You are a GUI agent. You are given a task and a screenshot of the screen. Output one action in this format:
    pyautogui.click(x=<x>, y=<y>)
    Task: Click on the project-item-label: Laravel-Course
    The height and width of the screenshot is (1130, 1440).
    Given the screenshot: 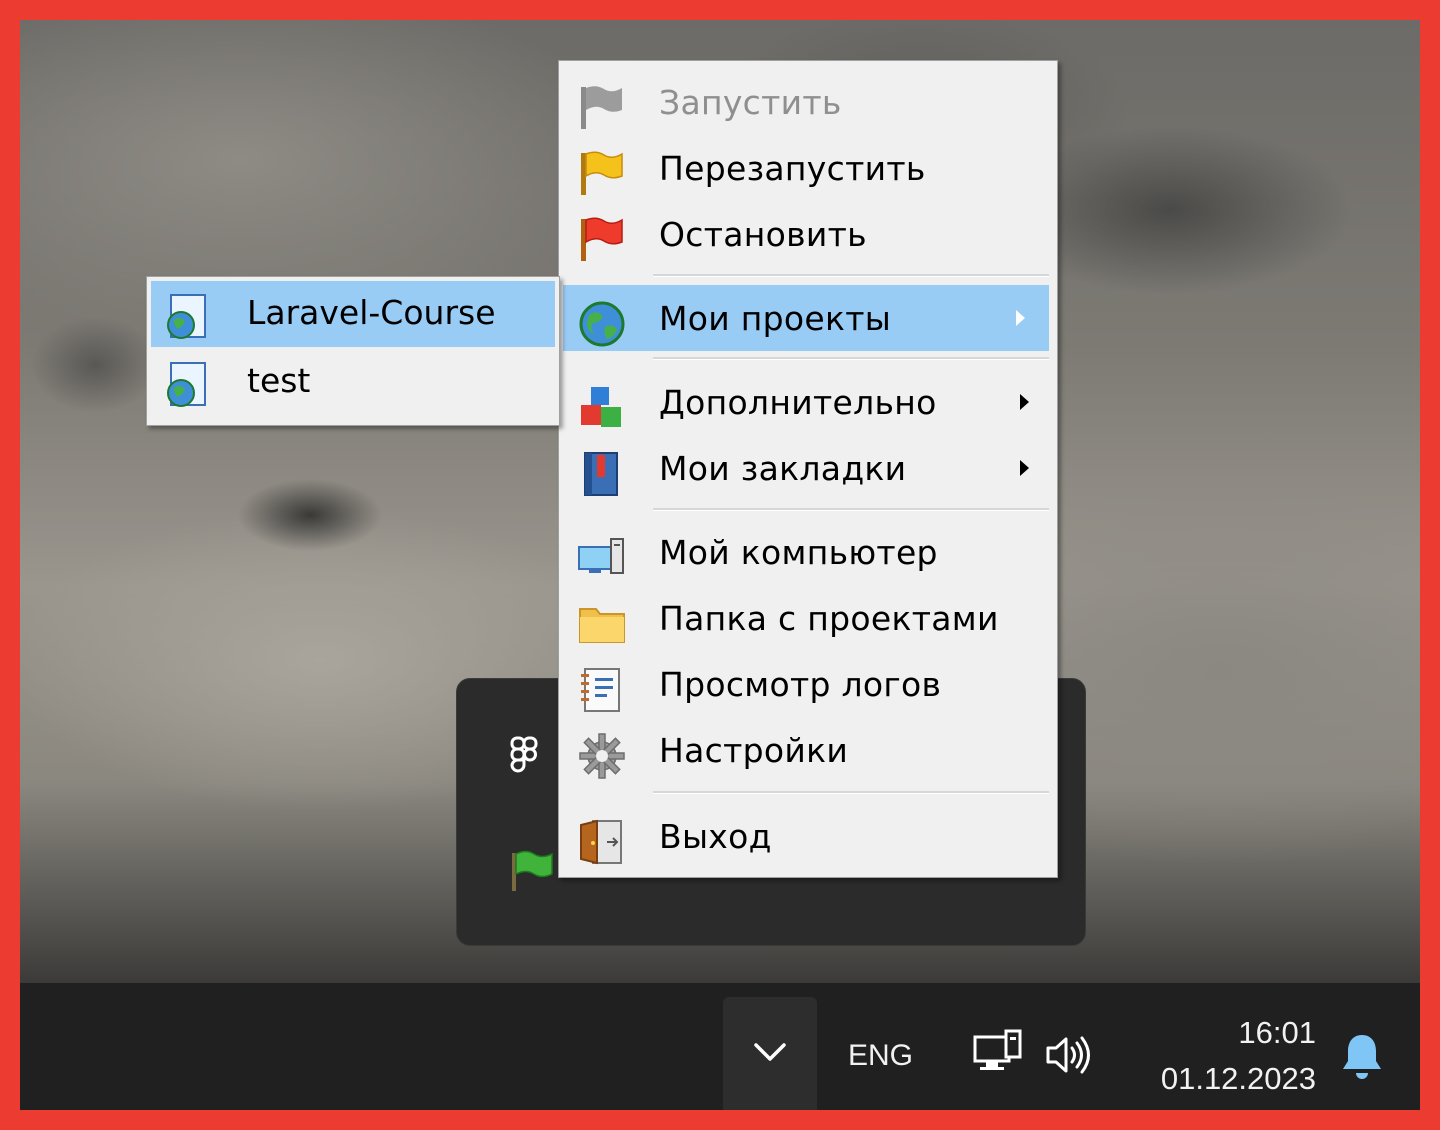 What is the action you would take?
    pyautogui.click(x=371, y=312)
    